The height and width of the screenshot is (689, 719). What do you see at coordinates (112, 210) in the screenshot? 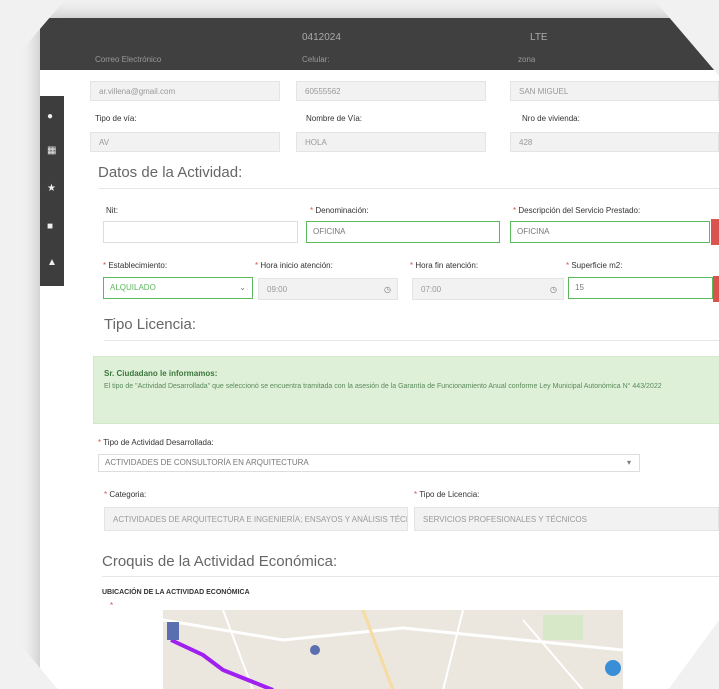
I see `nit-label: Nit:` at bounding box center [112, 210].